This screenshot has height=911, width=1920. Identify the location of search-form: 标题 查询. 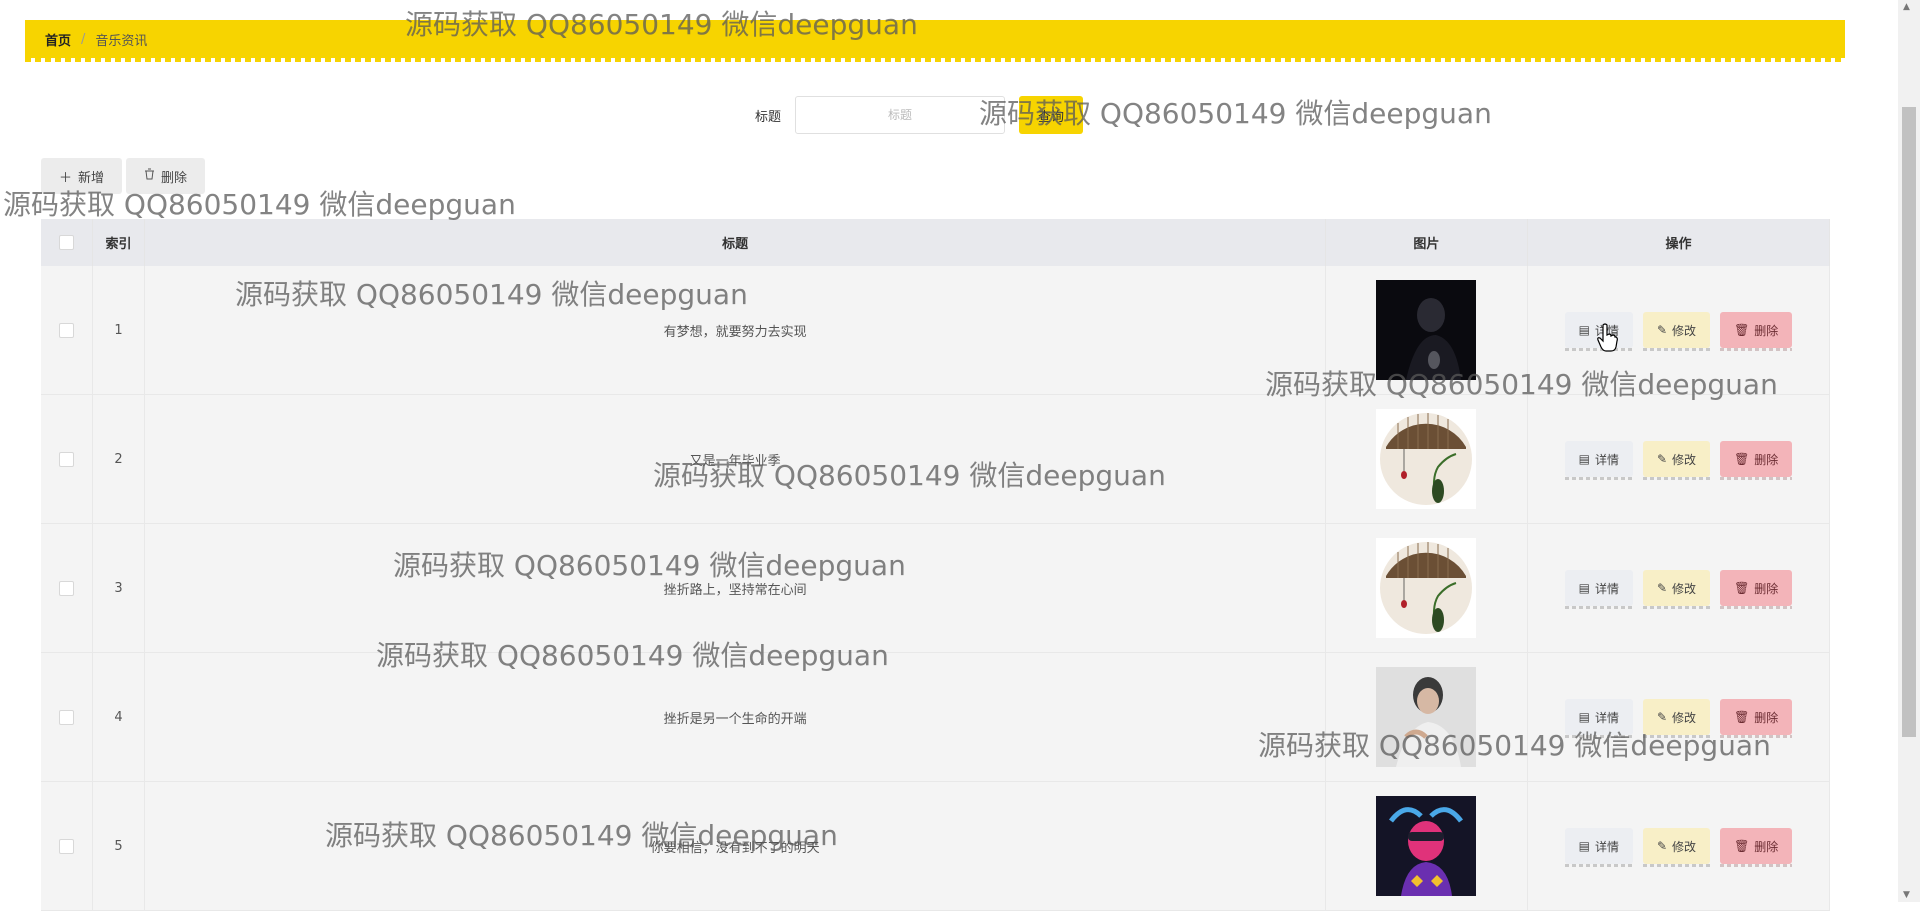
(919, 115).